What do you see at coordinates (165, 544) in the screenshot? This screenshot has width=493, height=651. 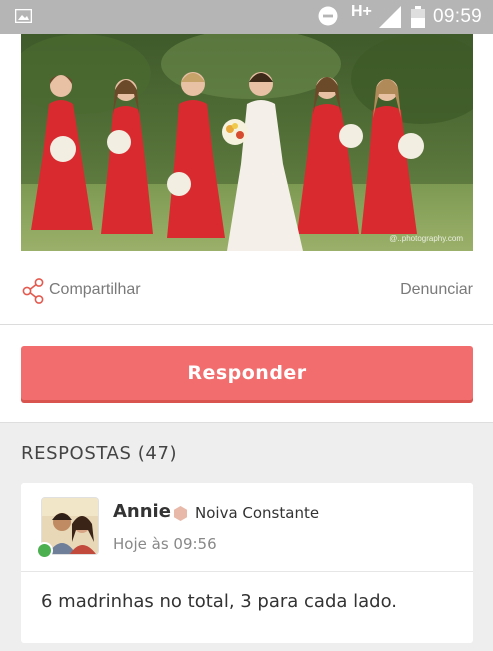 I see `answer-timestamp: Hoje às 09:56` at bounding box center [165, 544].